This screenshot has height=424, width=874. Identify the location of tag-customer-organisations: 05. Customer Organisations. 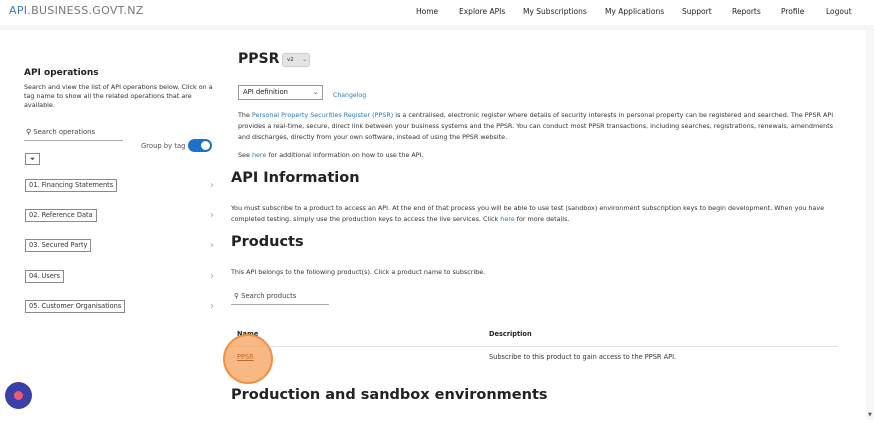
(75, 306).